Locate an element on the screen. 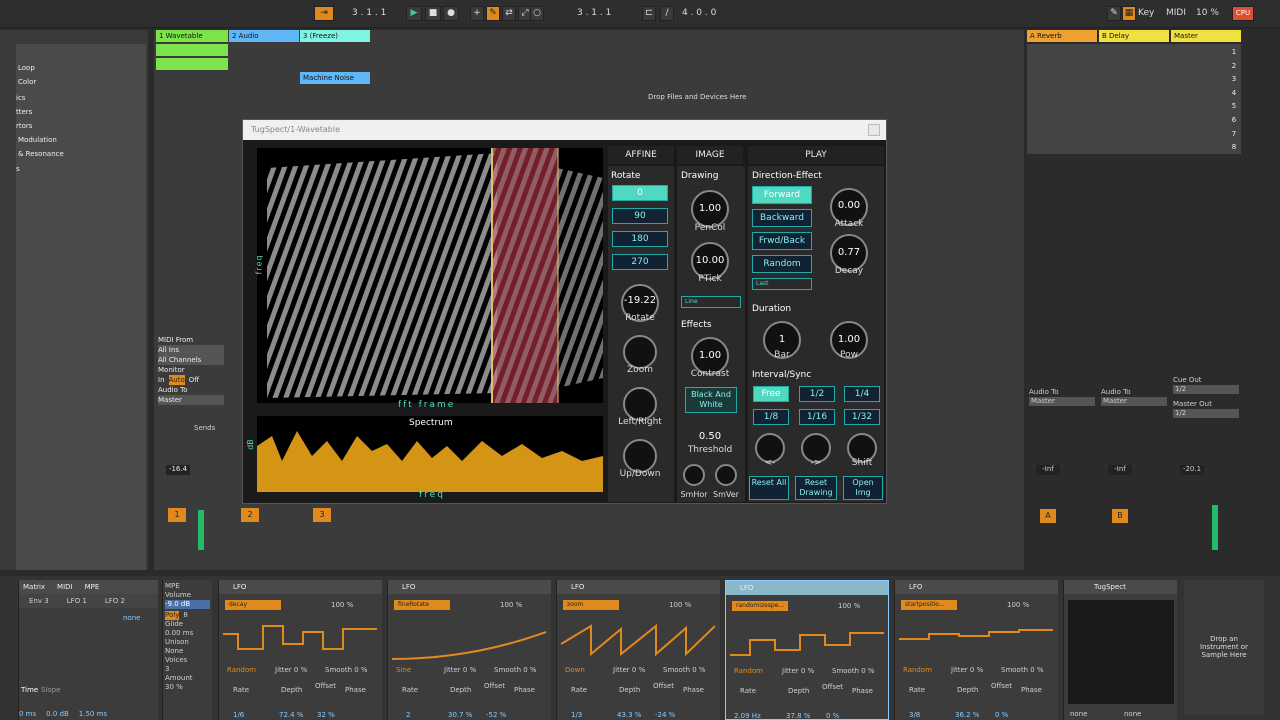  track-activator-3: 3 is located at coordinates (322, 515).